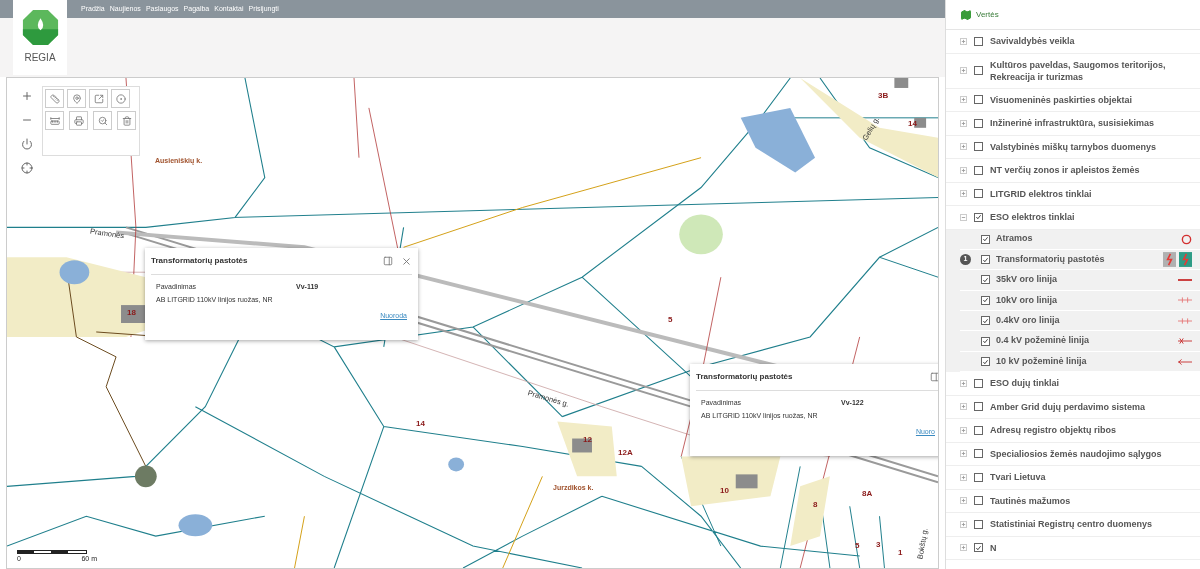 The width and height of the screenshot is (1200, 569). Describe the element at coordinates (670, 320) in the screenshot. I see `map-label: 5` at that location.